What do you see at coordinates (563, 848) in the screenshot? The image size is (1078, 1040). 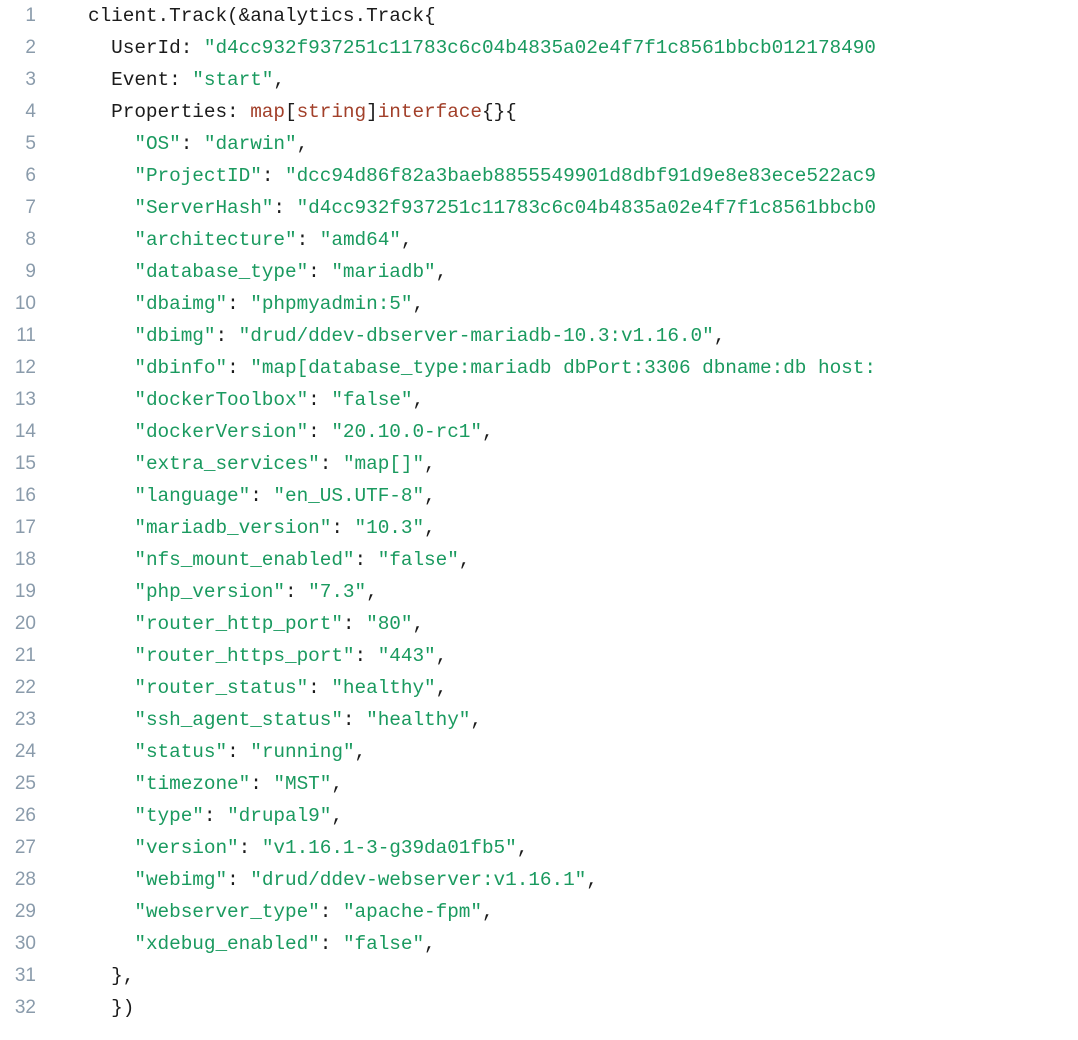 I see `line-content: "version": "v1.16.1-3-g39da01fb5",` at bounding box center [563, 848].